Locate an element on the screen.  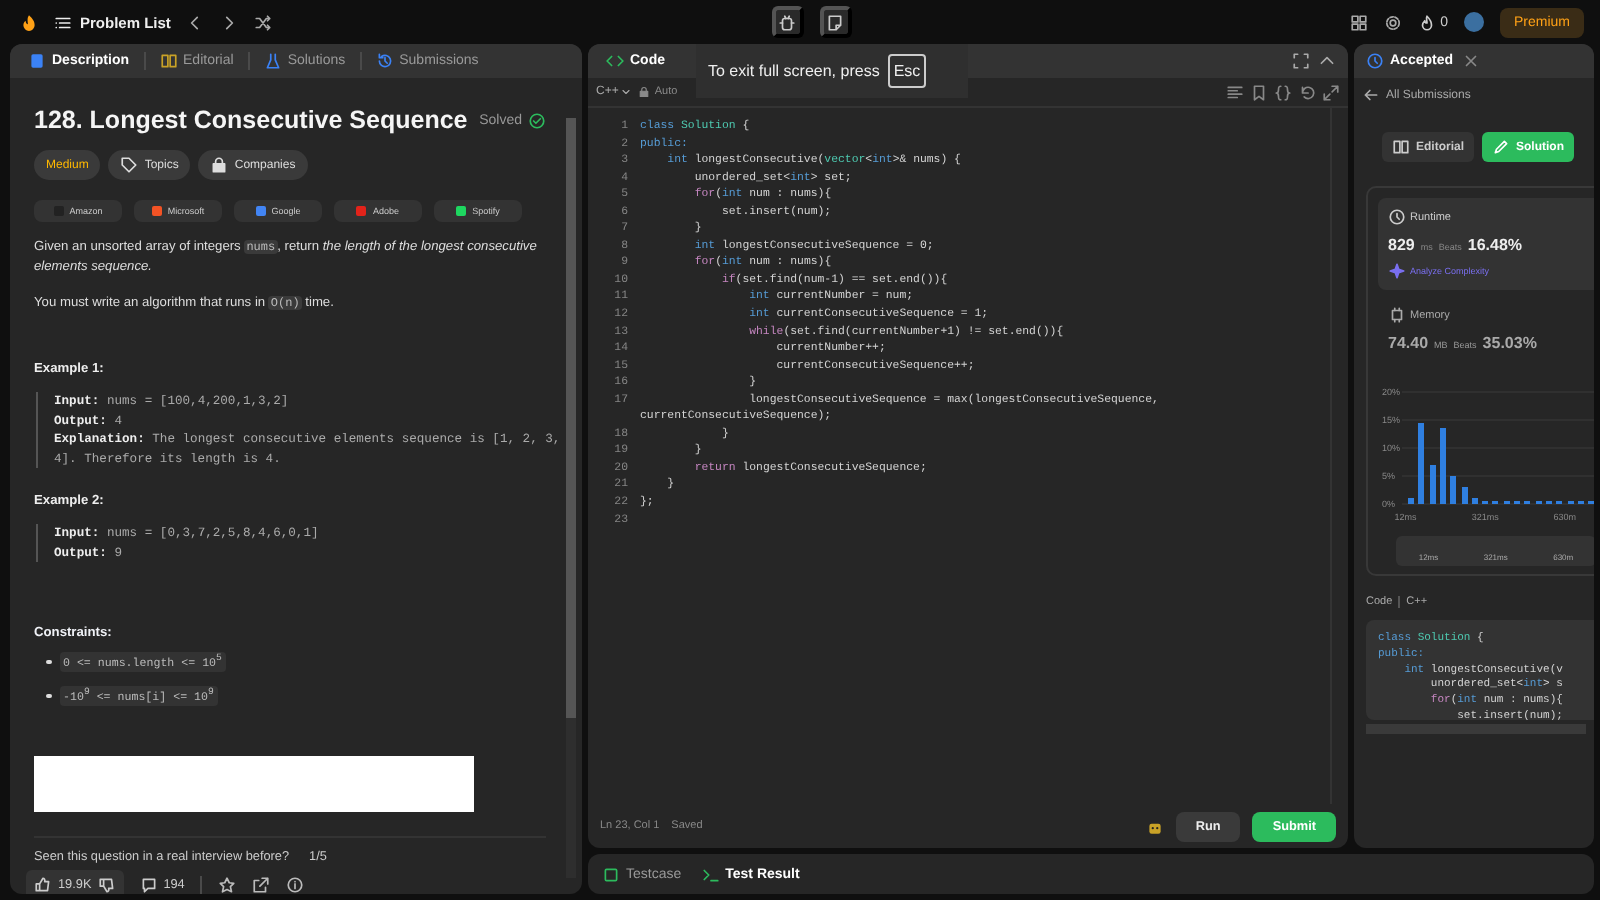
sparkle-icon is located at coordinates (1397, 271).